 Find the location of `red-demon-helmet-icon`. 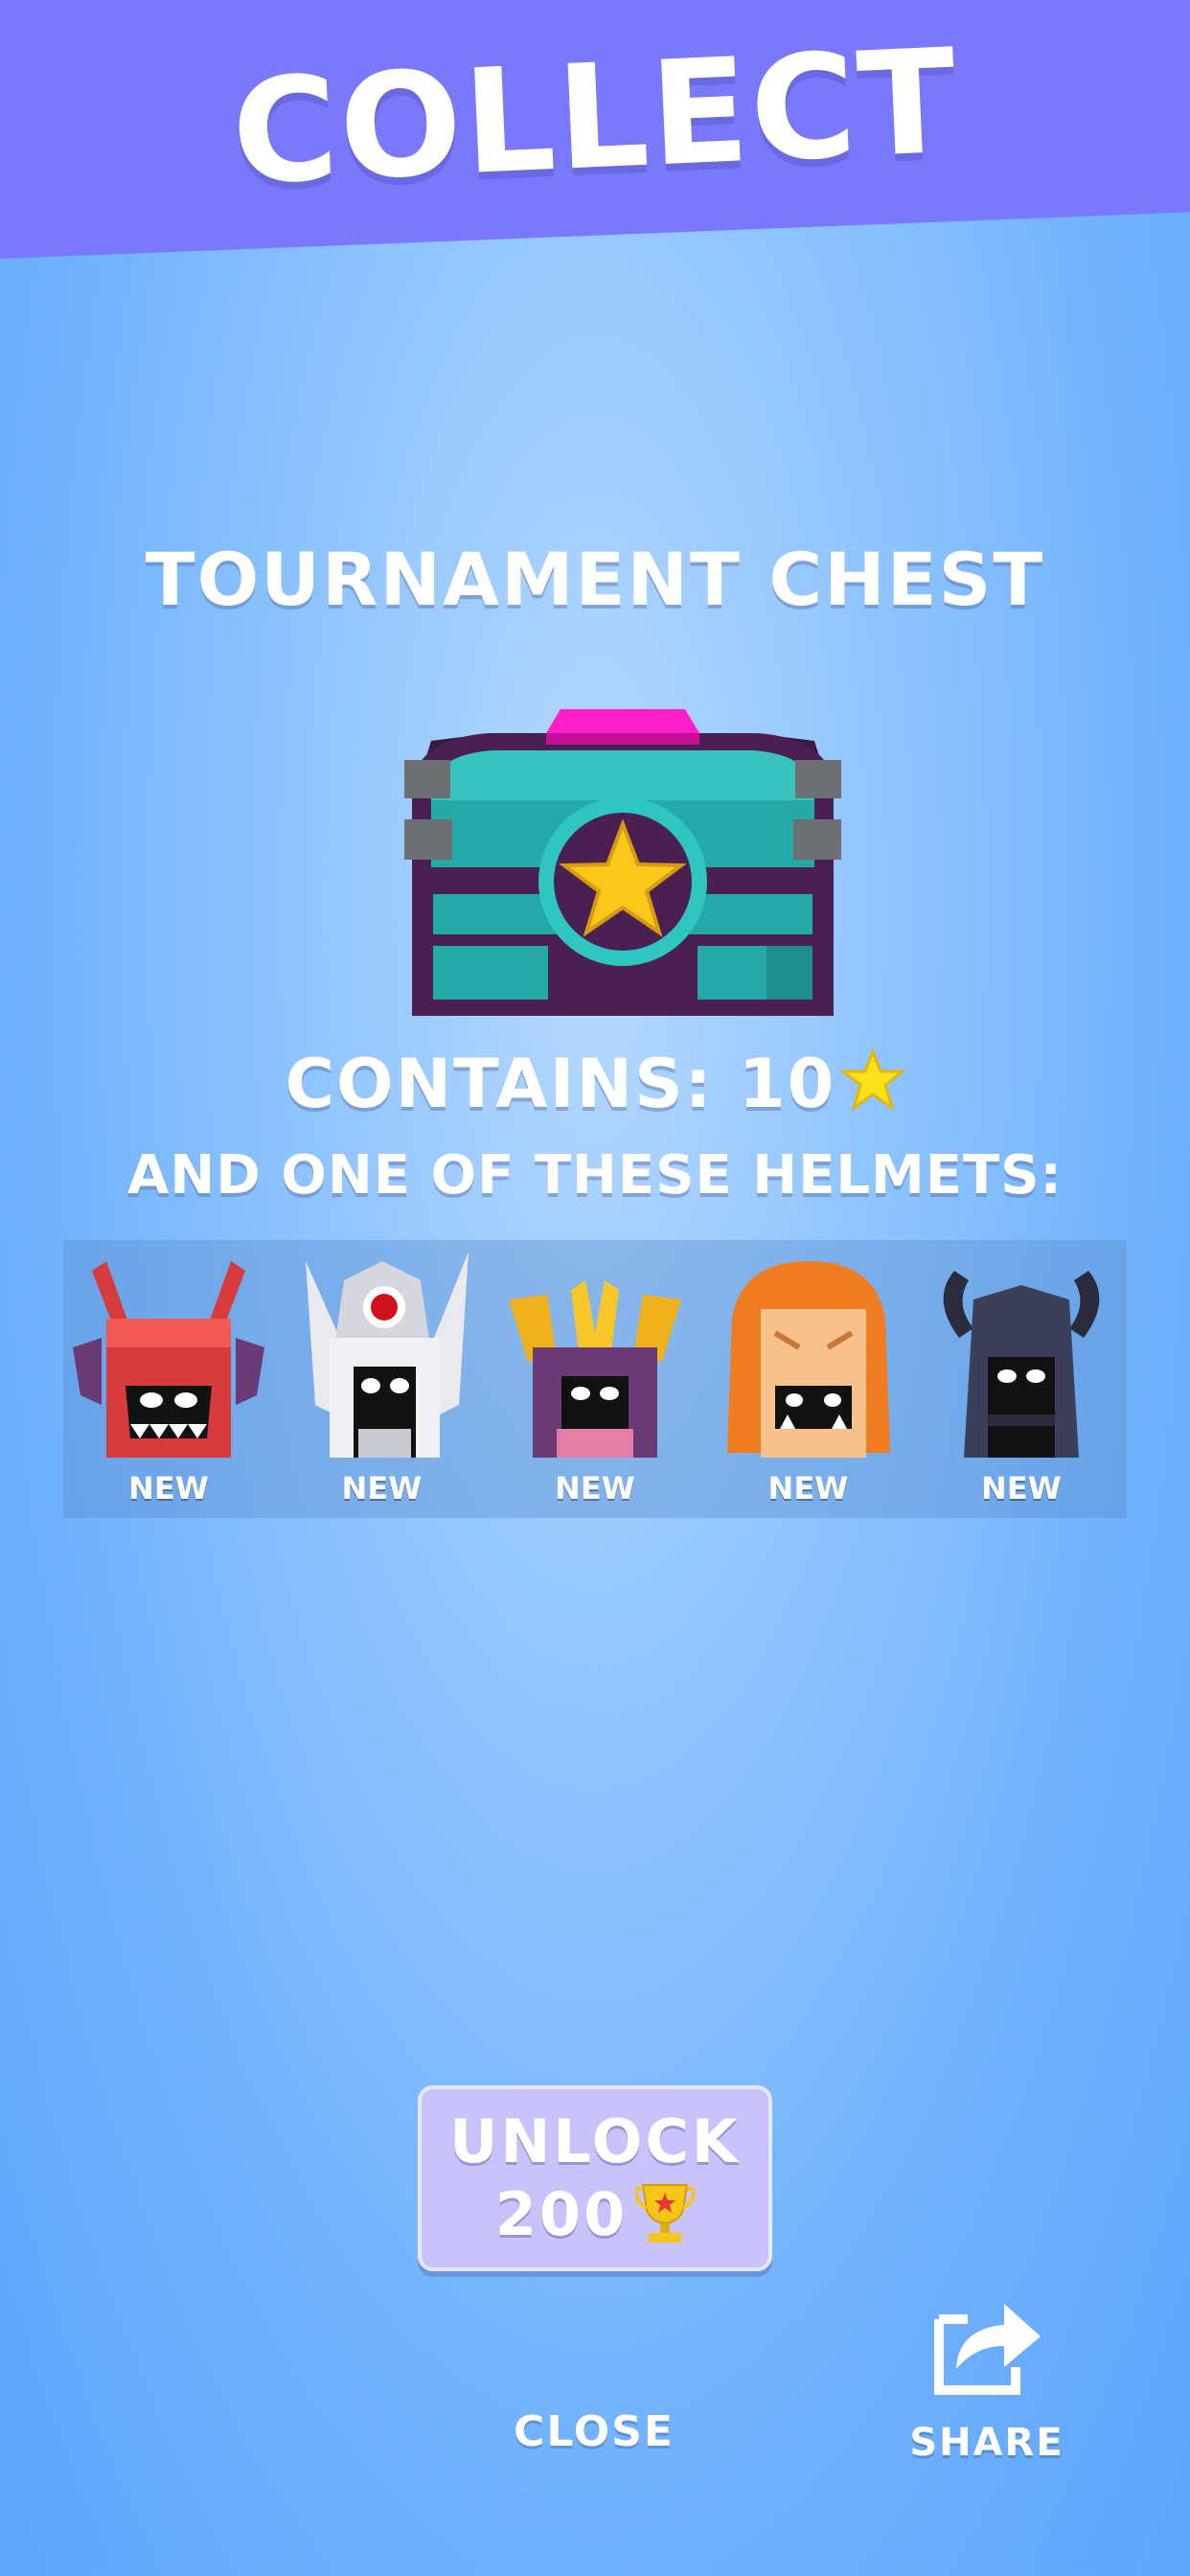

red-demon-helmet-icon is located at coordinates (168, 1352).